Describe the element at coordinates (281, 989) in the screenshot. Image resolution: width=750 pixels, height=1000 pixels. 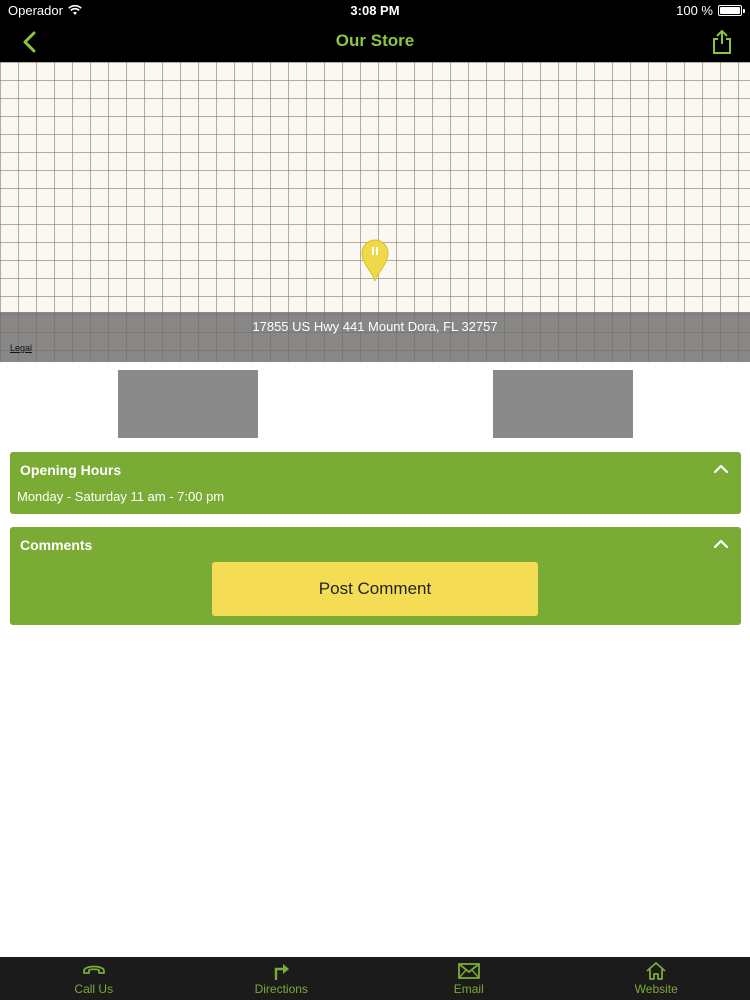
I see `tab-label: Directions` at that location.